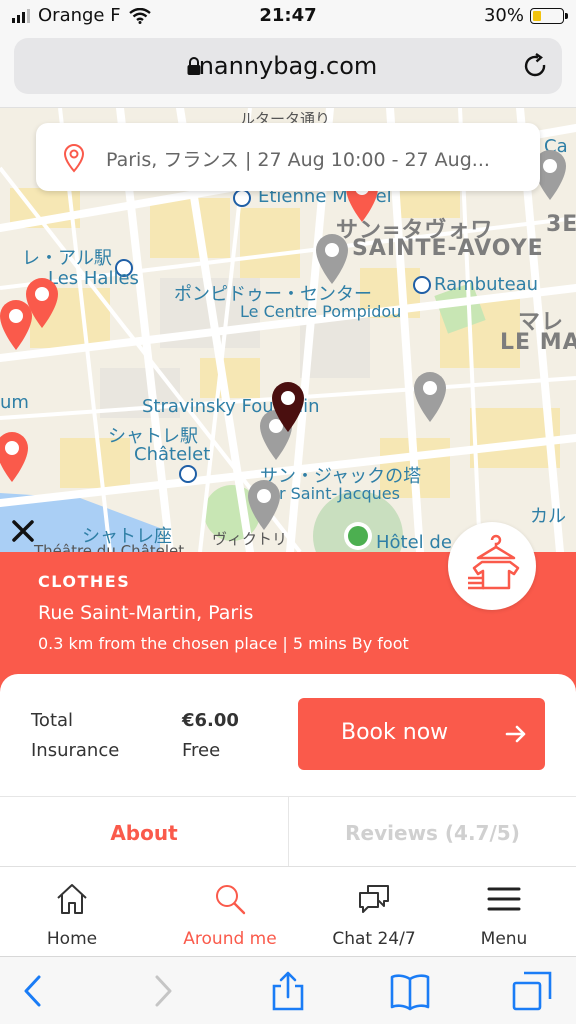 The height and width of the screenshot is (1024, 576). What do you see at coordinates (503, 15) in the screenshot?
I see `battery-percent: 30%` at bounding box center [503, 15].